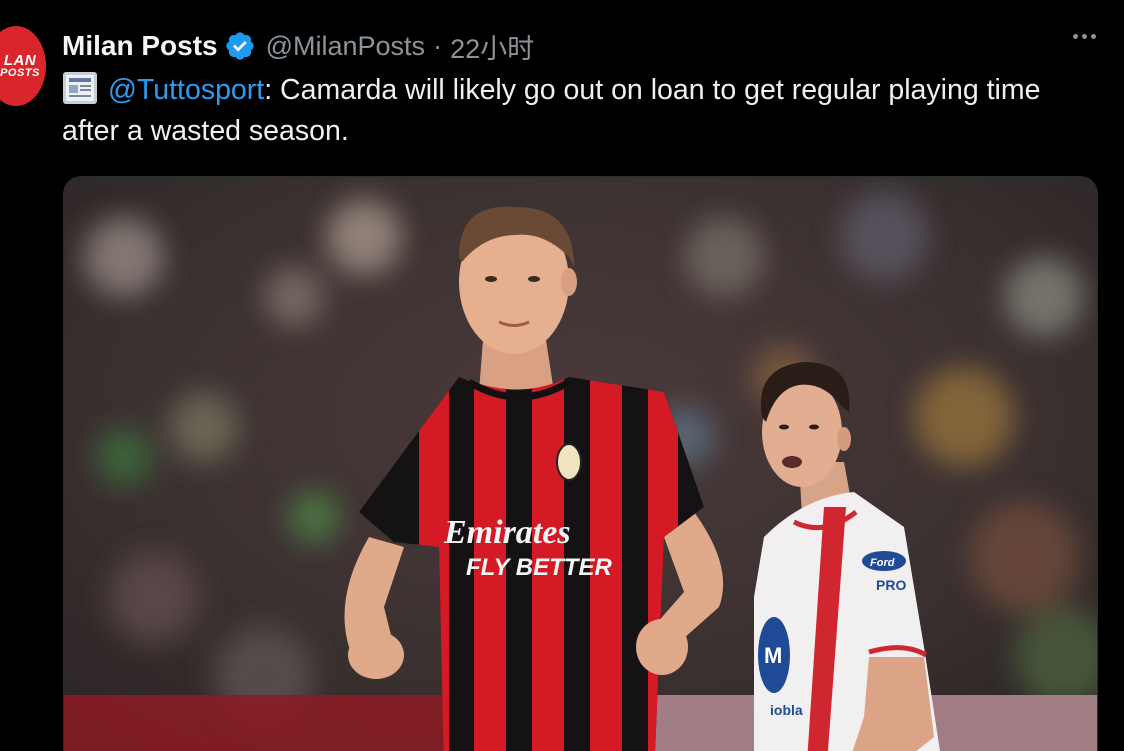  Describe the element at coordinates (539, 567) in the screenshot. I see `sponsor-line2: FLY BETTER` at that location.